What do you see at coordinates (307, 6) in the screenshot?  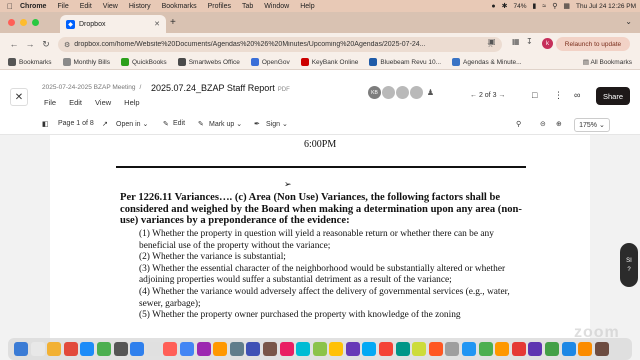 I see `menu-help: Help` at bounding box center [307, 6].